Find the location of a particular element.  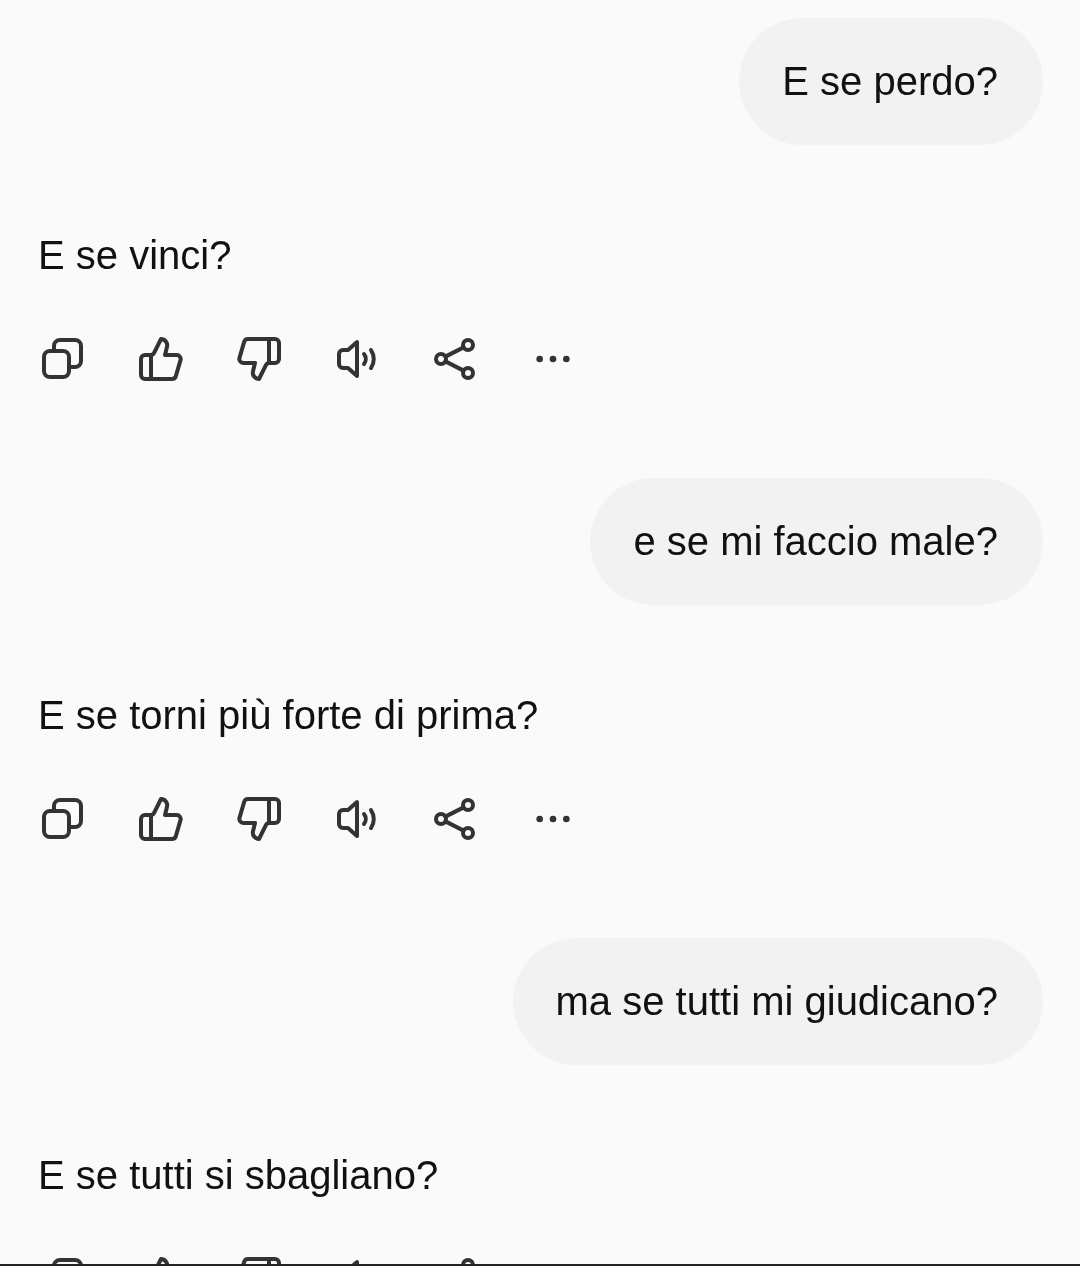

user-message-bubble: ma se tutti mi giudicano? is located at coordinates (777, 1001).